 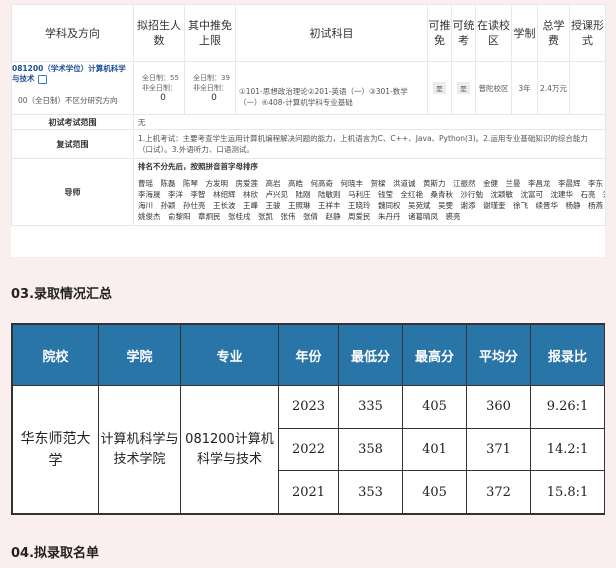 I want to click on year-cell: 2023, so click(x=308, y=407).